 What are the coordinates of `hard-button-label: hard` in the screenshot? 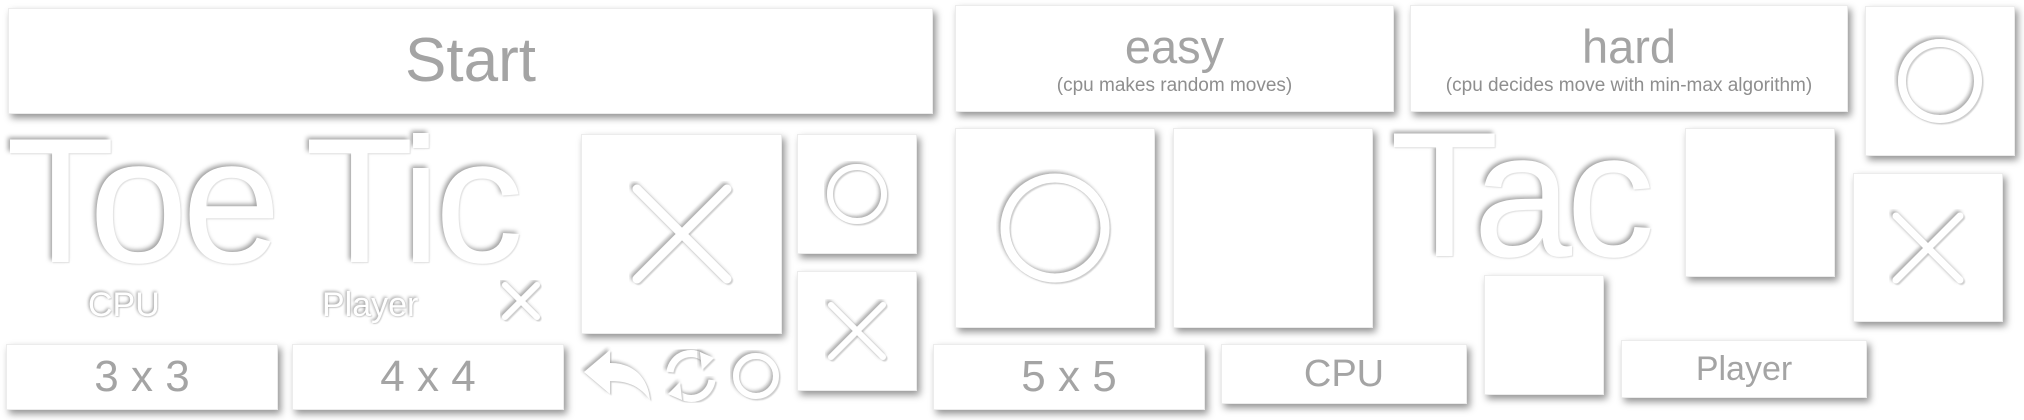 It's located at (1629, 46).